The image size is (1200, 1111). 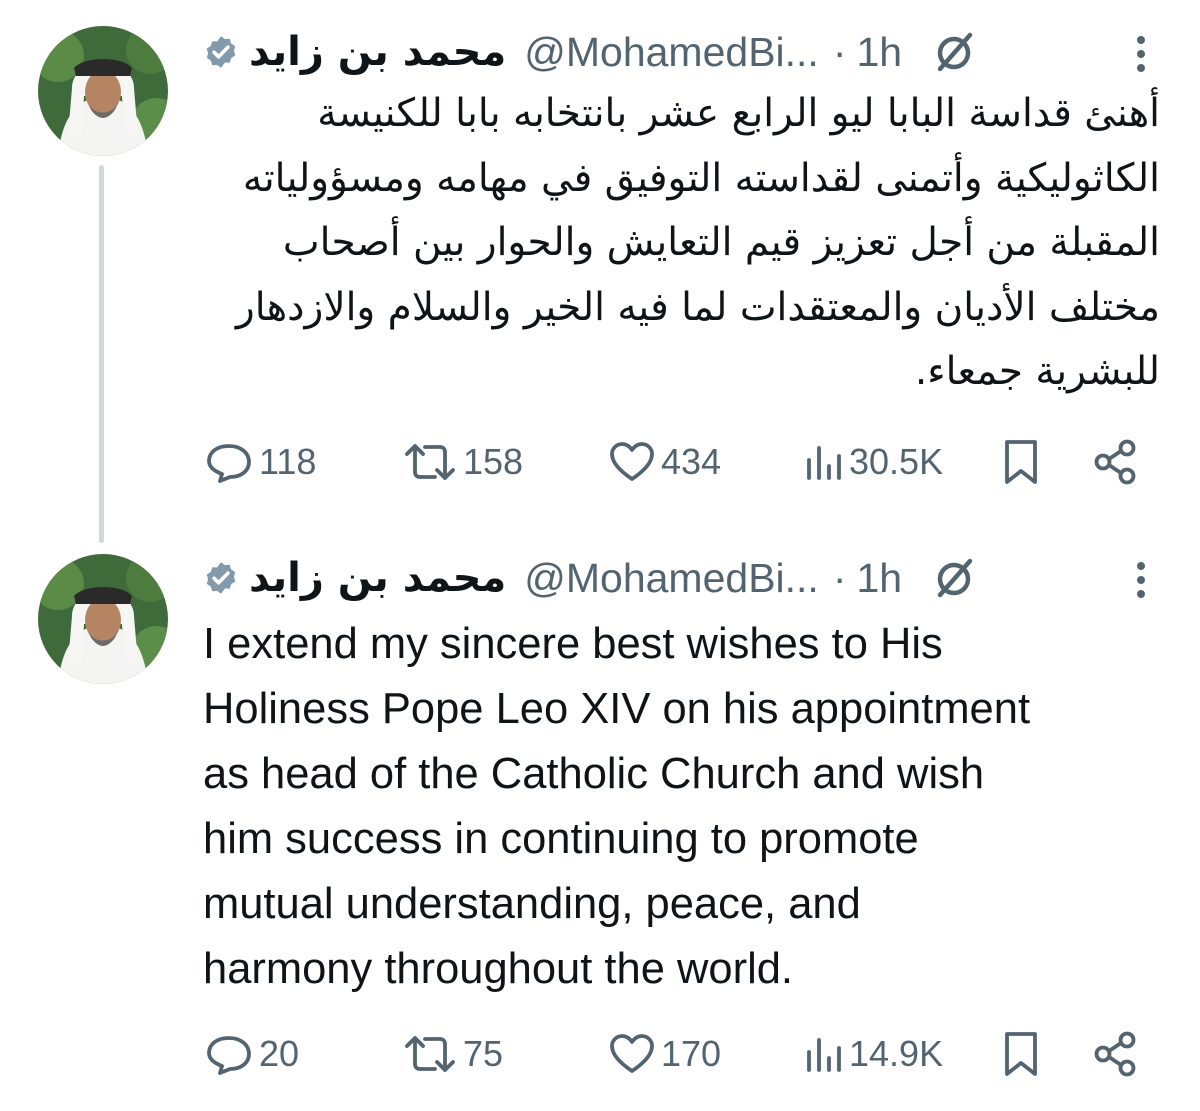 I want to click on tweet-actions: 118 158 434 30.5K, so click(x=683, y=462).